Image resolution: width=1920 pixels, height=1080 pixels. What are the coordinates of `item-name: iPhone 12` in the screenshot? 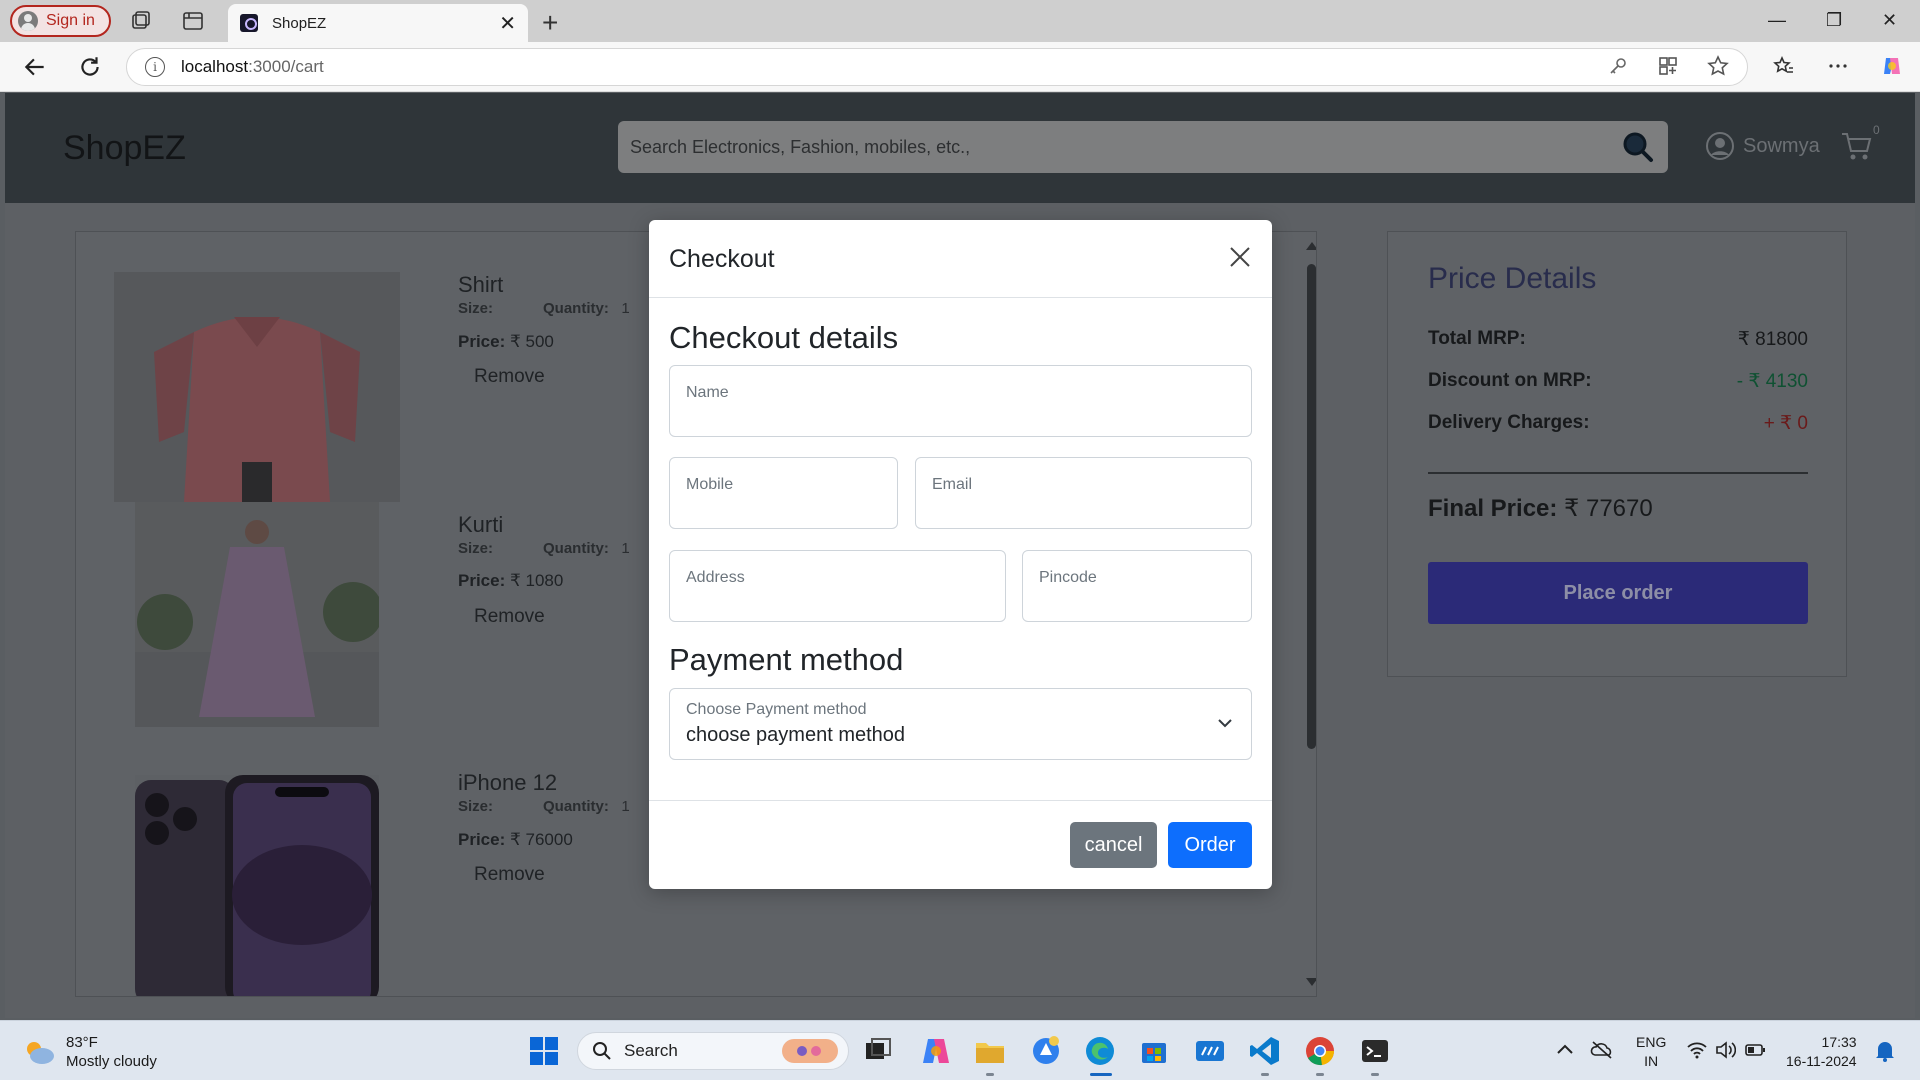 It's located at (507, 783).